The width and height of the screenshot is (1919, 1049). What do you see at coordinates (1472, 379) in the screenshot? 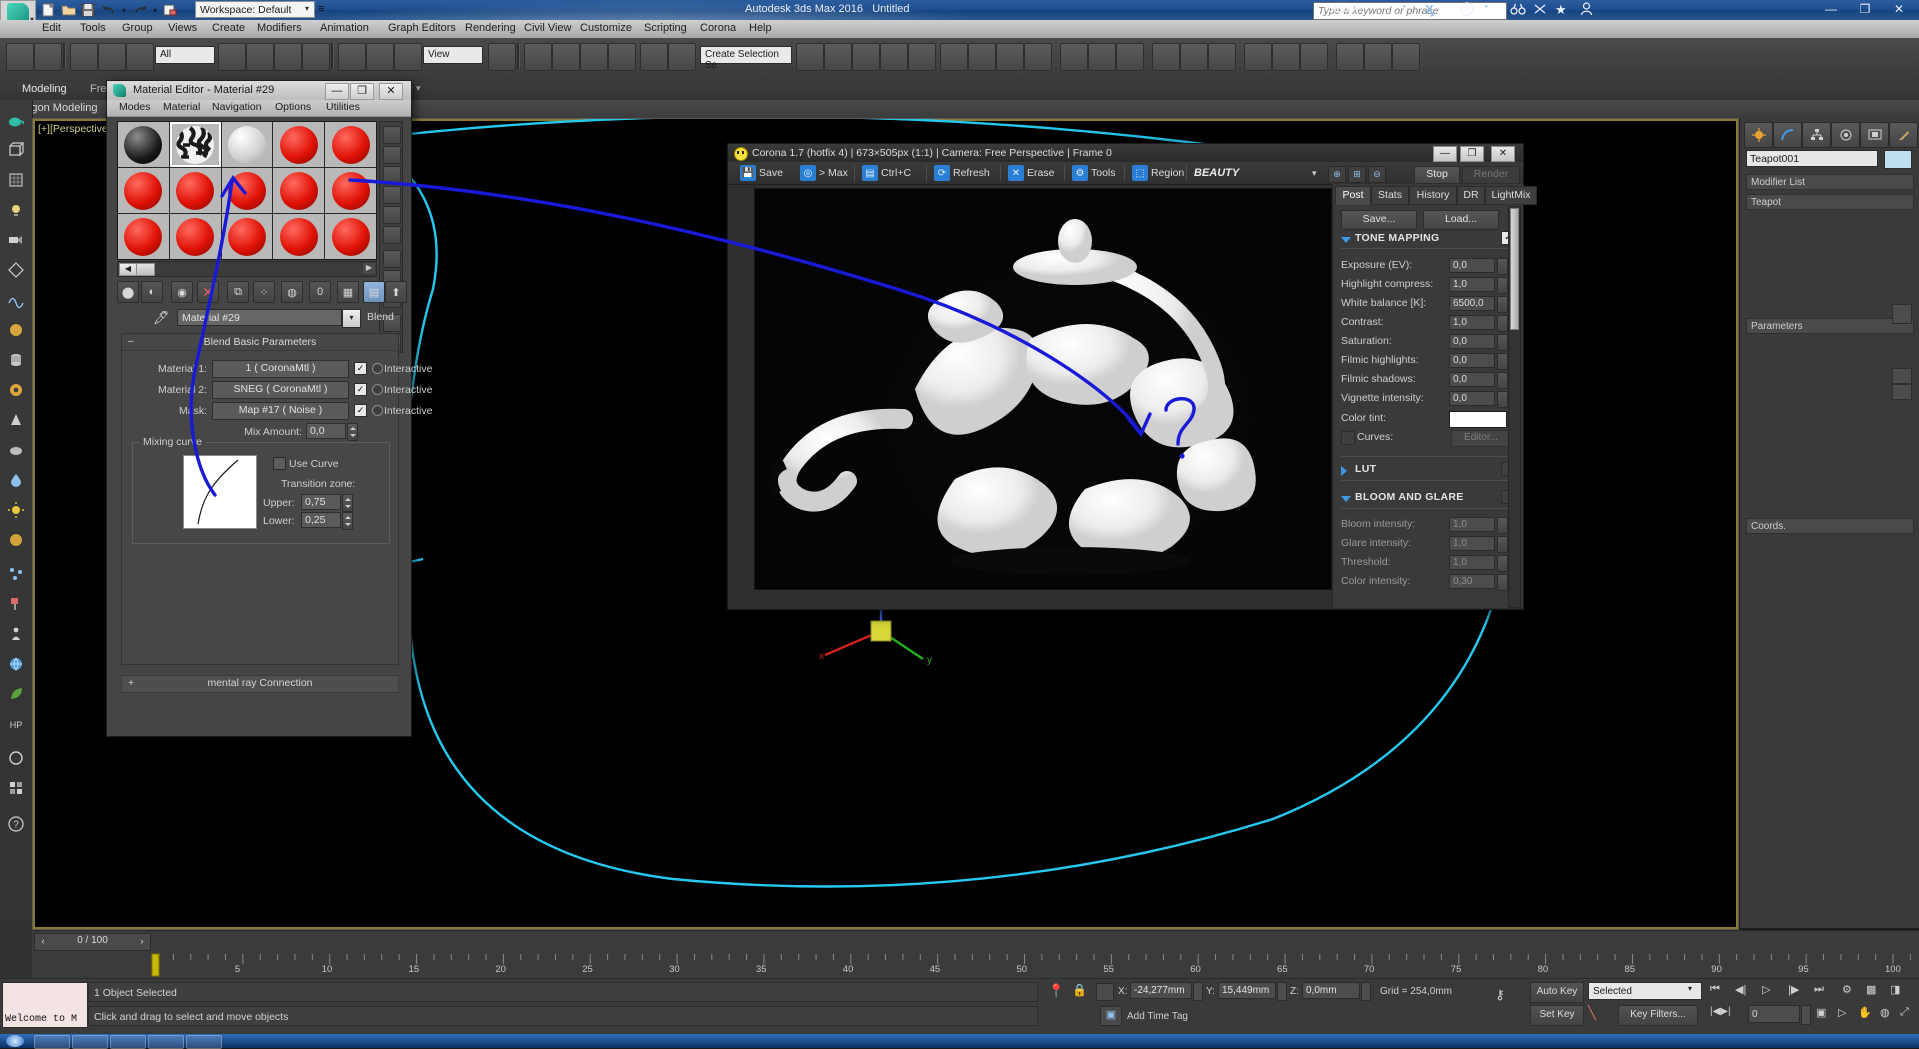
I see `filmic-shadows-field: 0,0` at bounding box center [1472, 379].